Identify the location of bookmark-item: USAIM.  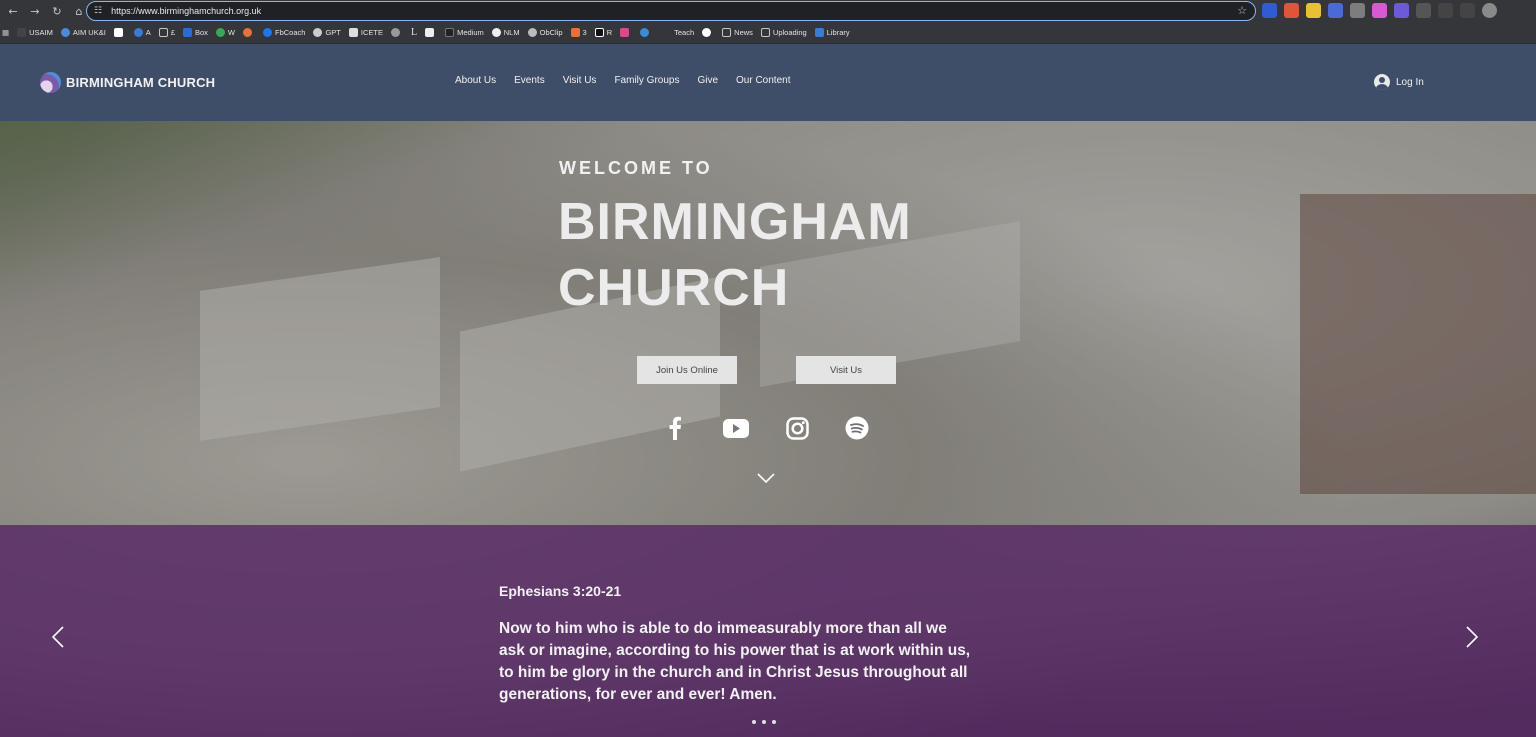
(35, 32).